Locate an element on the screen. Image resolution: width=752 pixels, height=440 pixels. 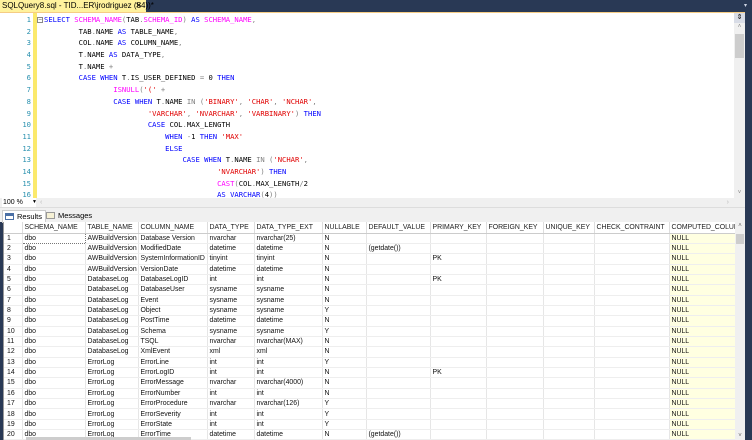
scroll-down-icon: ˅ is located at coordinates (739, 193).